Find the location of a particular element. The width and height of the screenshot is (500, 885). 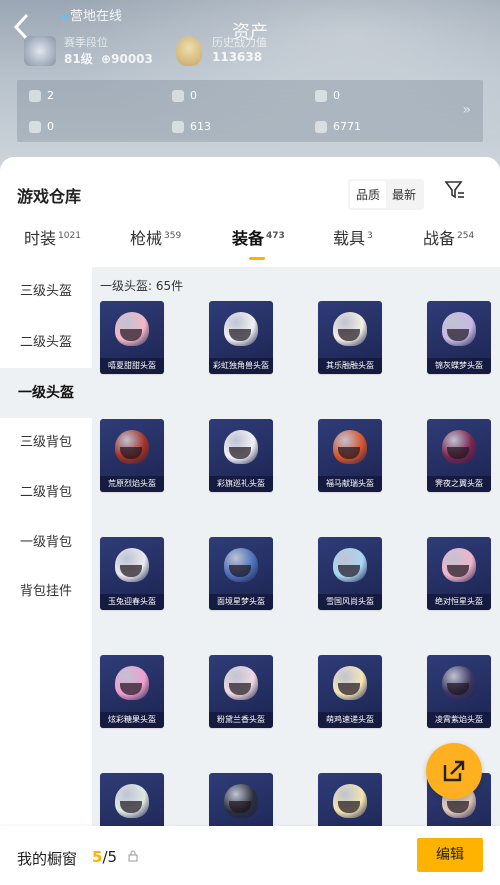

lock-icon is located at coordinates (133, 856).